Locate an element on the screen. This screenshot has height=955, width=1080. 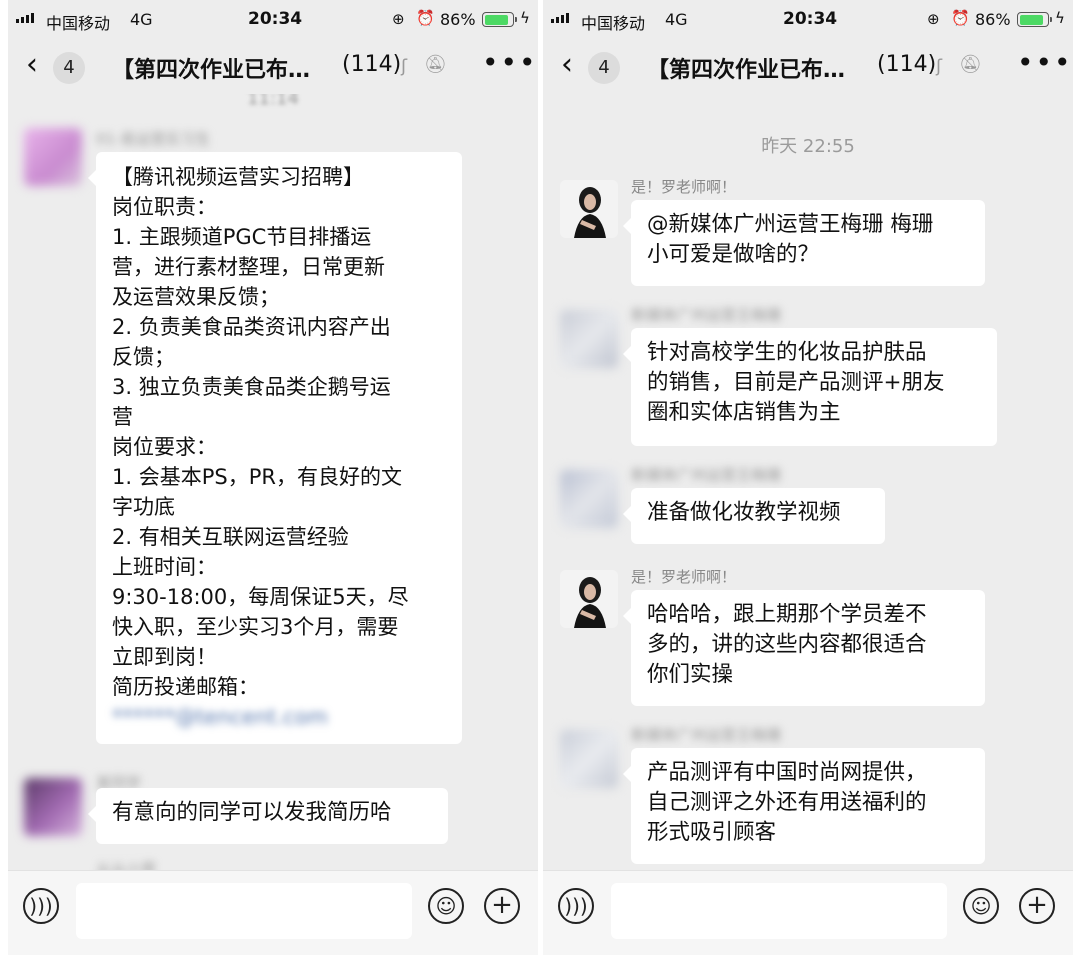
sender-name-blurred: 从从小哥 is located at coordinates (126, 865).